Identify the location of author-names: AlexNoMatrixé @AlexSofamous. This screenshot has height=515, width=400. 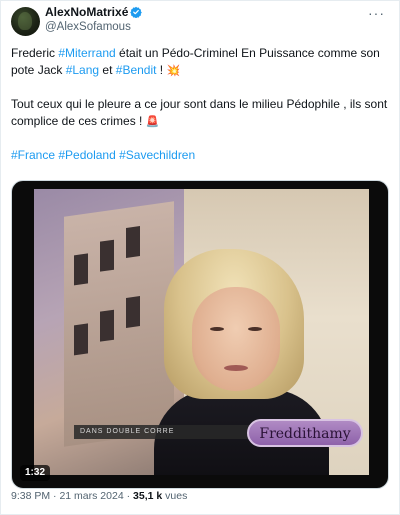
(94, 20).